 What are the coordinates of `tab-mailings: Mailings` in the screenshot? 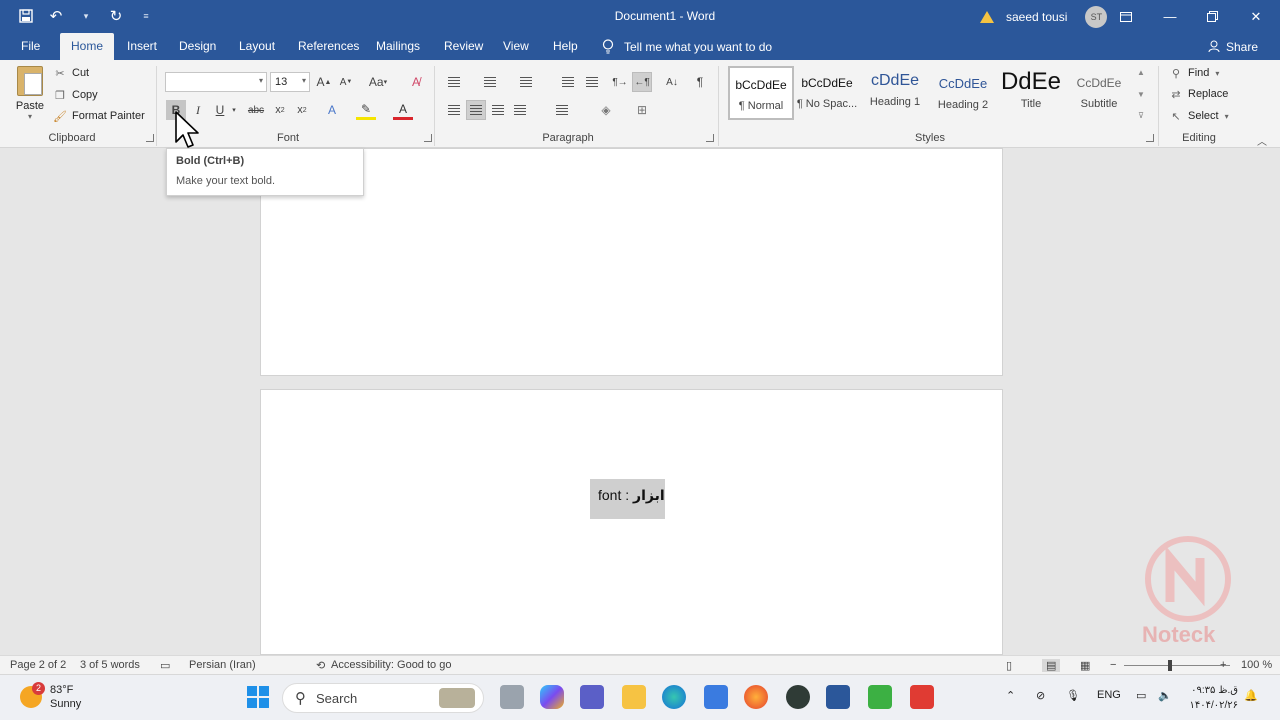 It's located at (398, 46).